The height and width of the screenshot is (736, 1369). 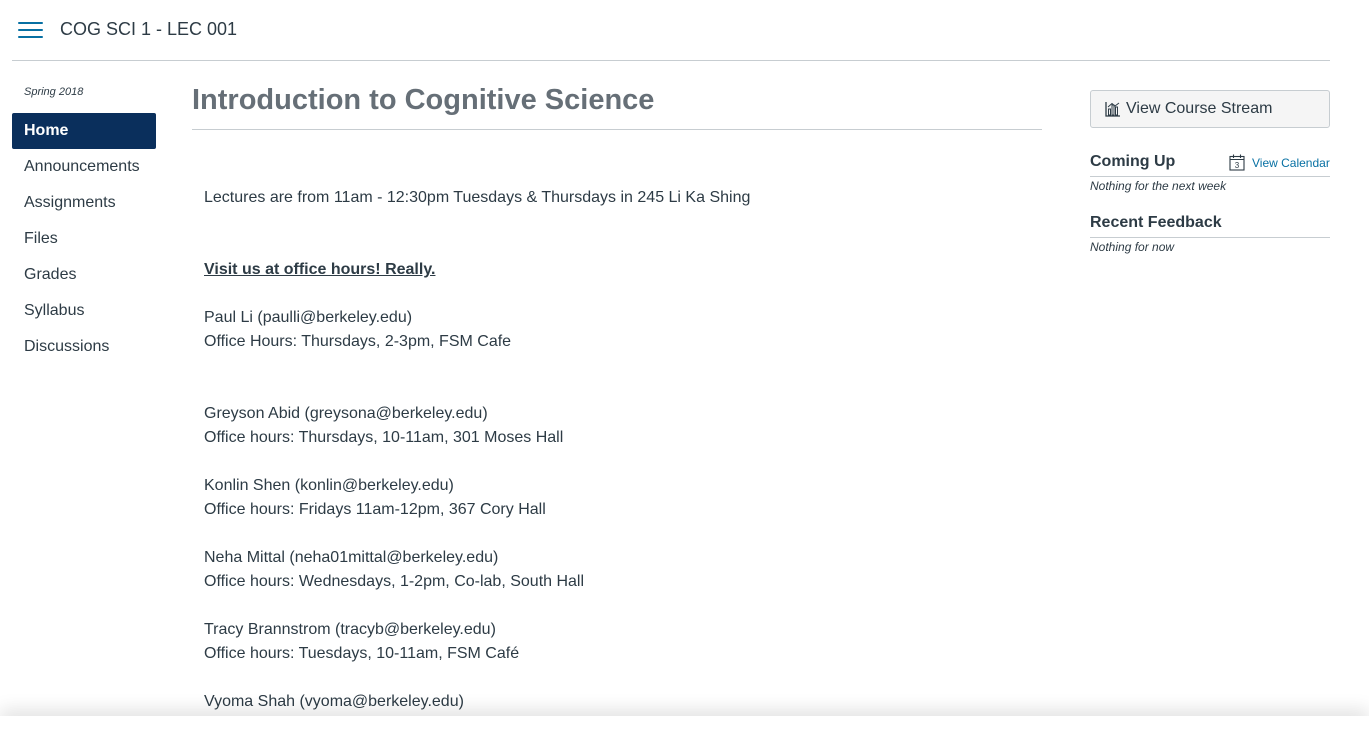 I want to click on nav-item-assignments: Assignments, so click(x=84, y=203).